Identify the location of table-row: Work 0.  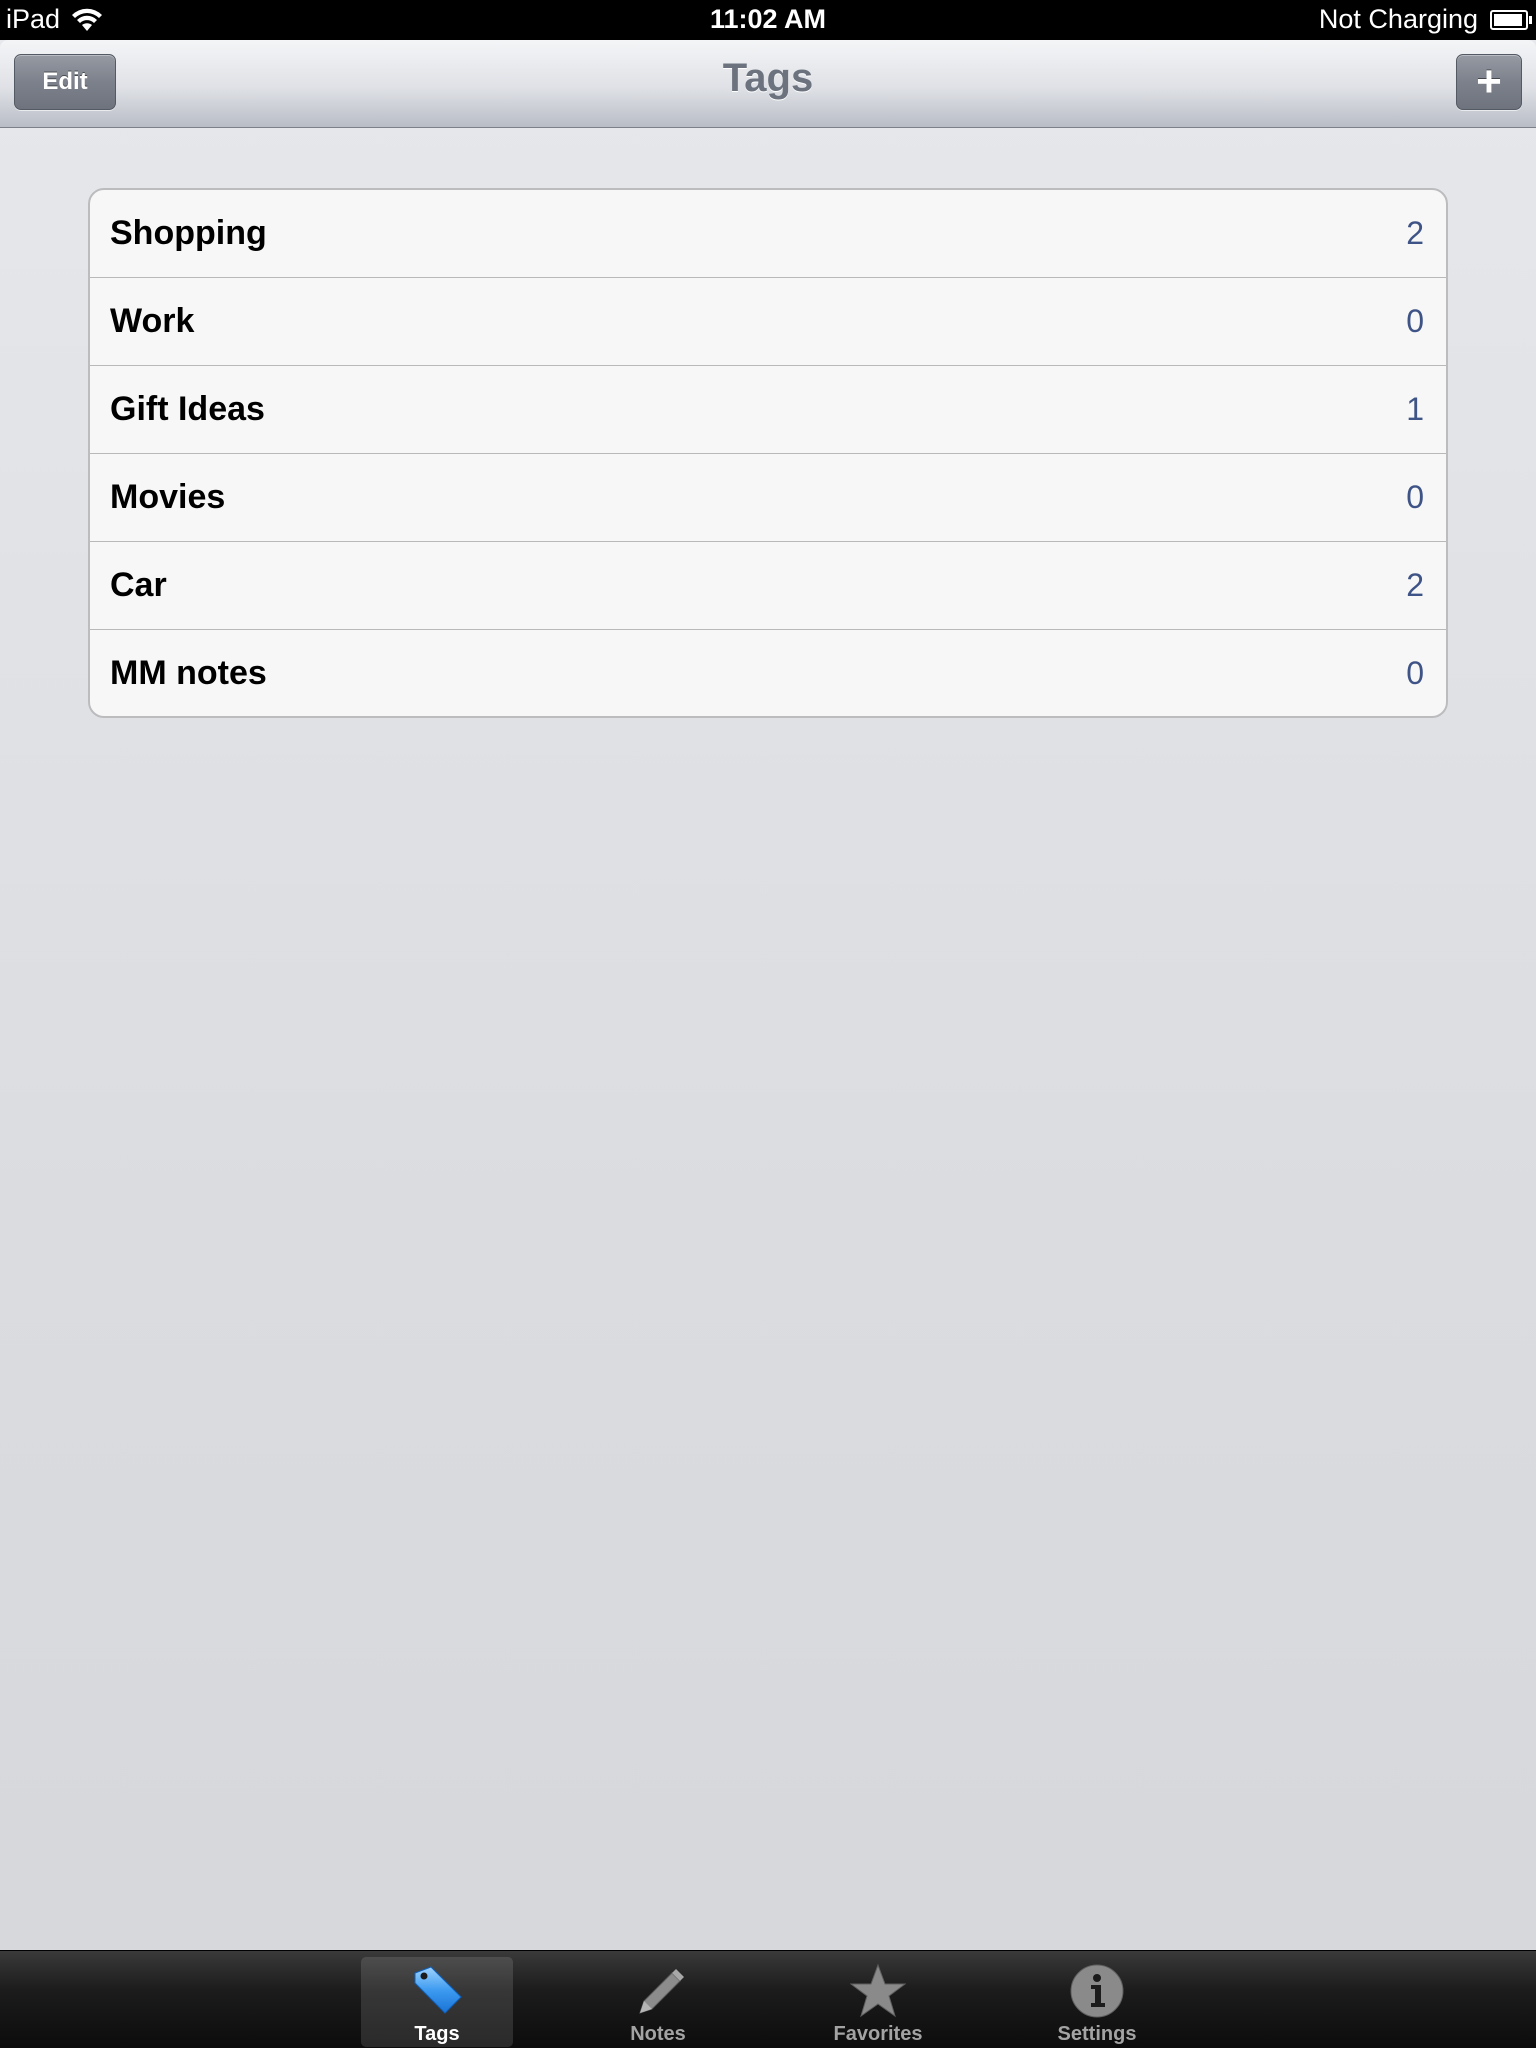
(768, 322).